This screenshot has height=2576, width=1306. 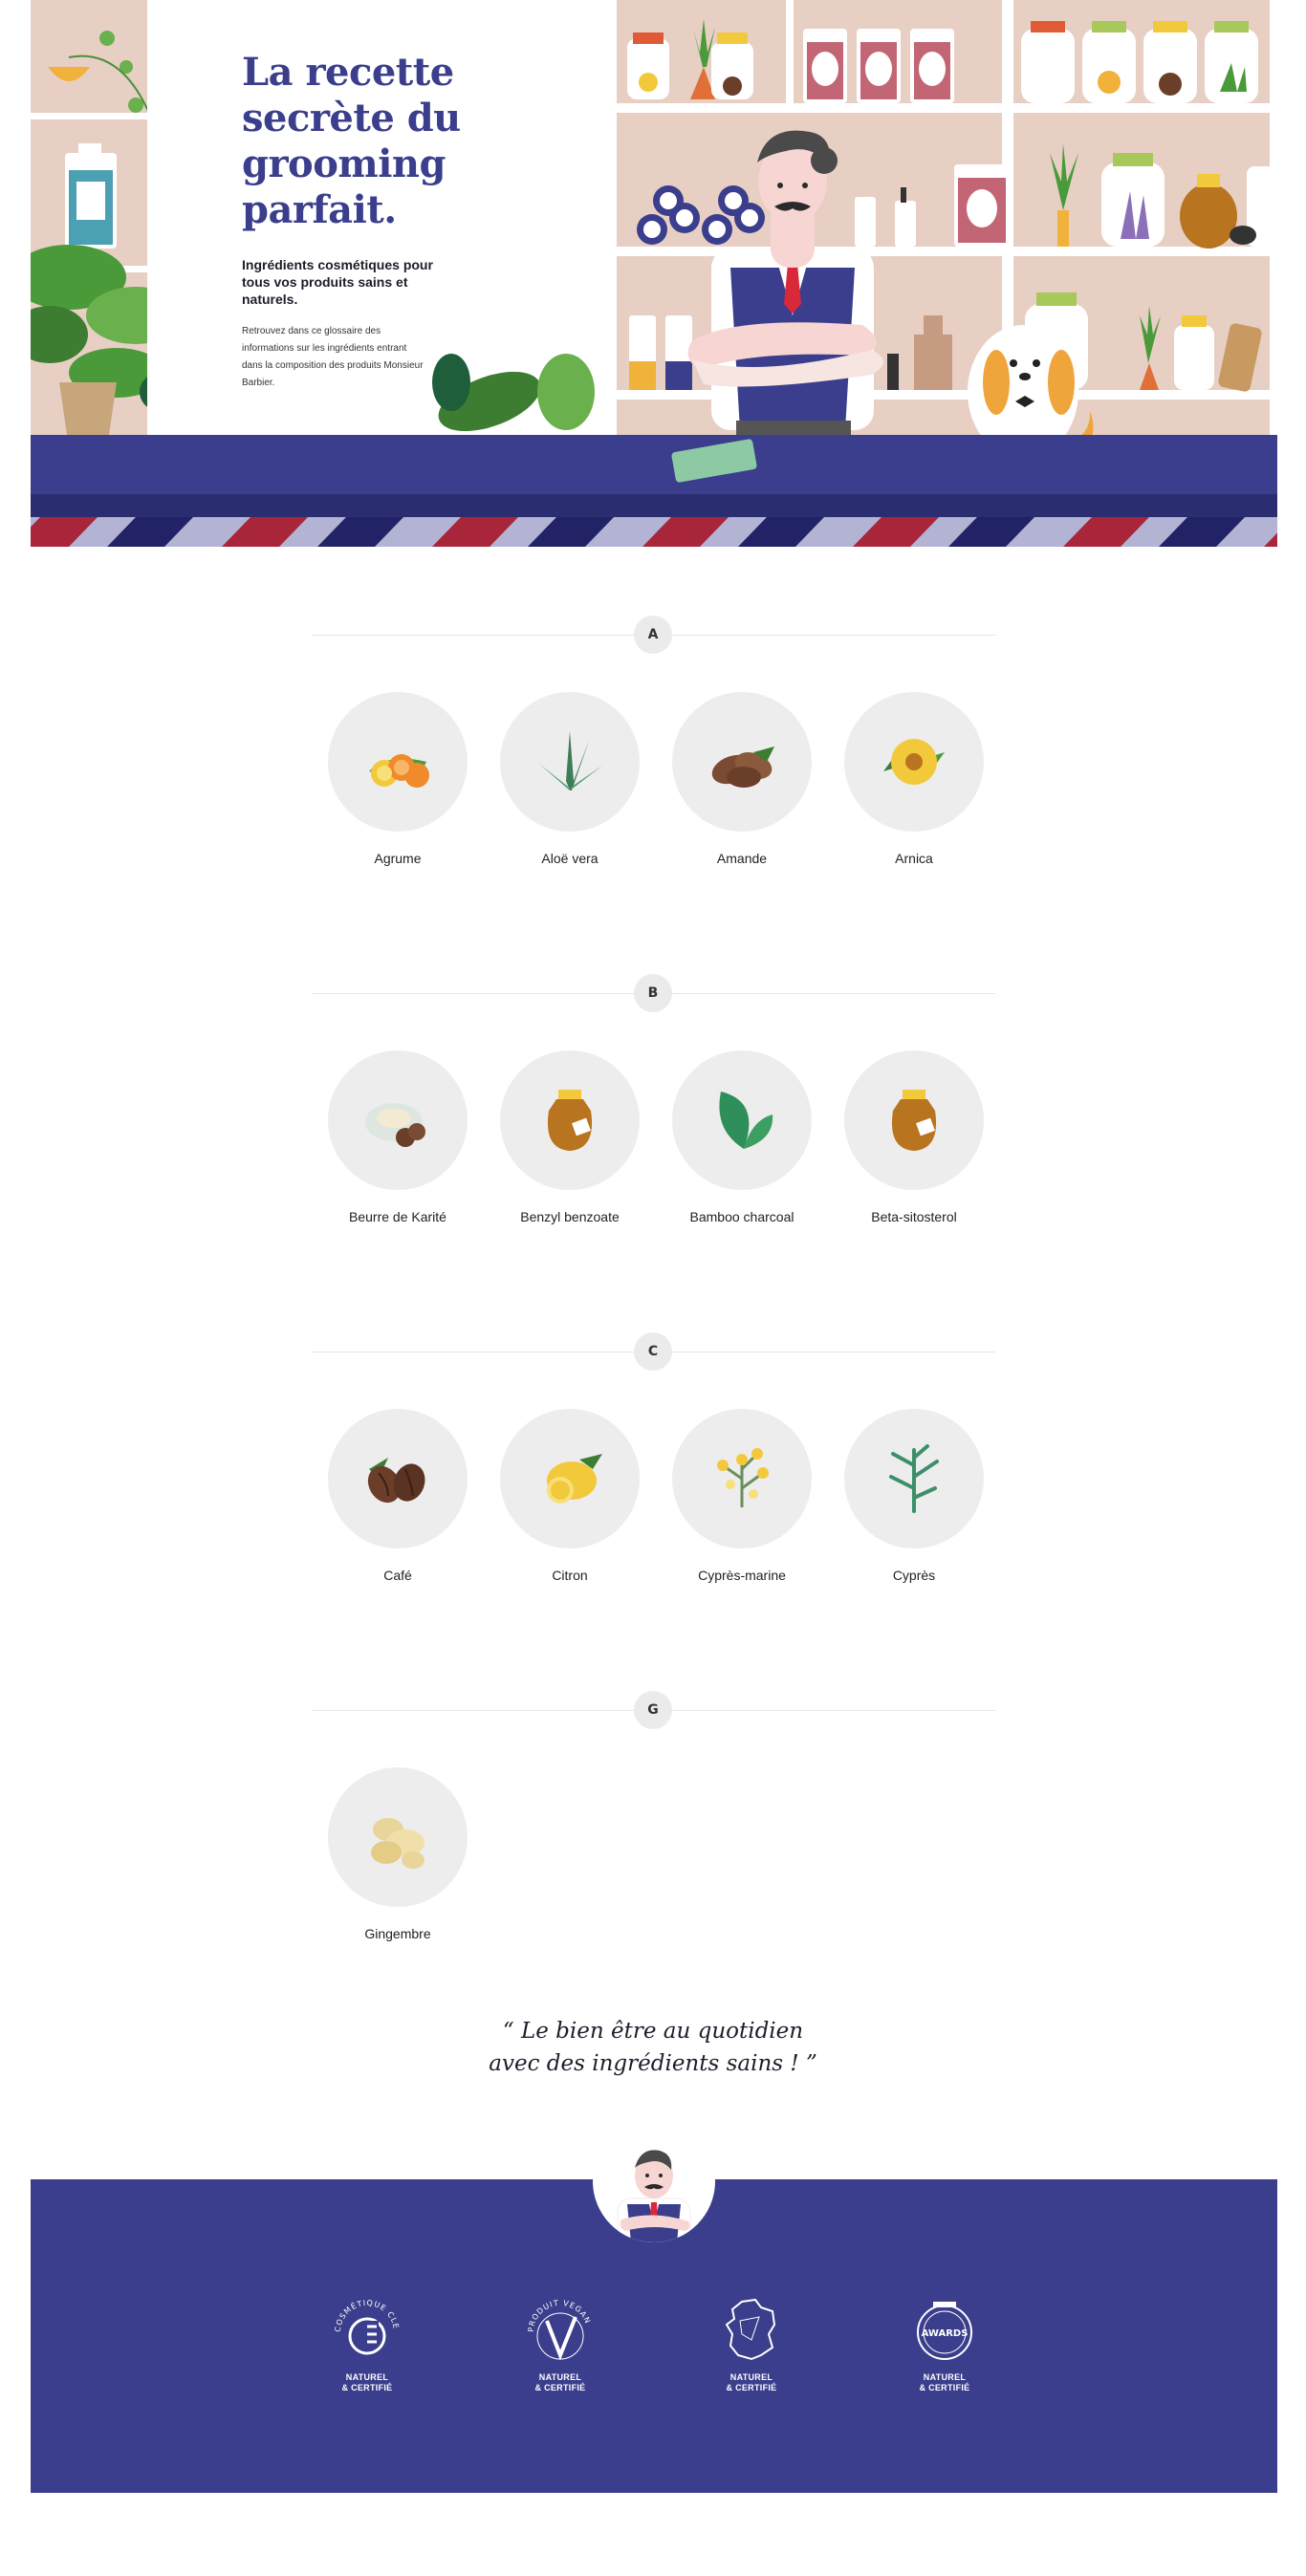 I want to click on letter-badge: A, so click(x=653, y=635).